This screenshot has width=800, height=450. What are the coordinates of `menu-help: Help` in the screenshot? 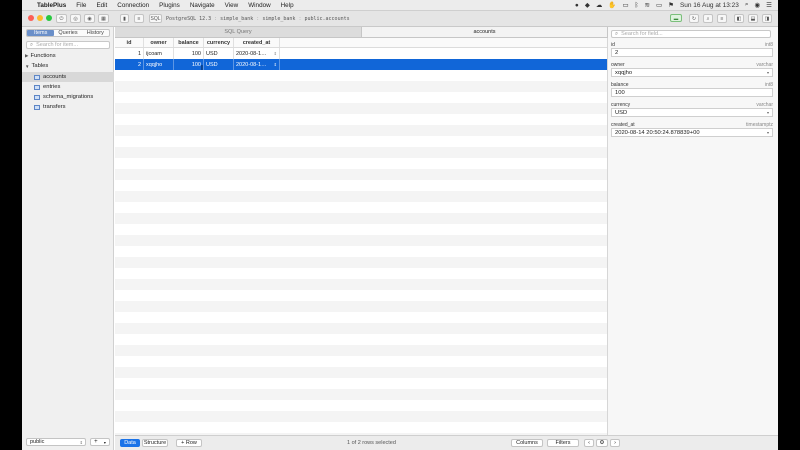 It's located at (287, 5).